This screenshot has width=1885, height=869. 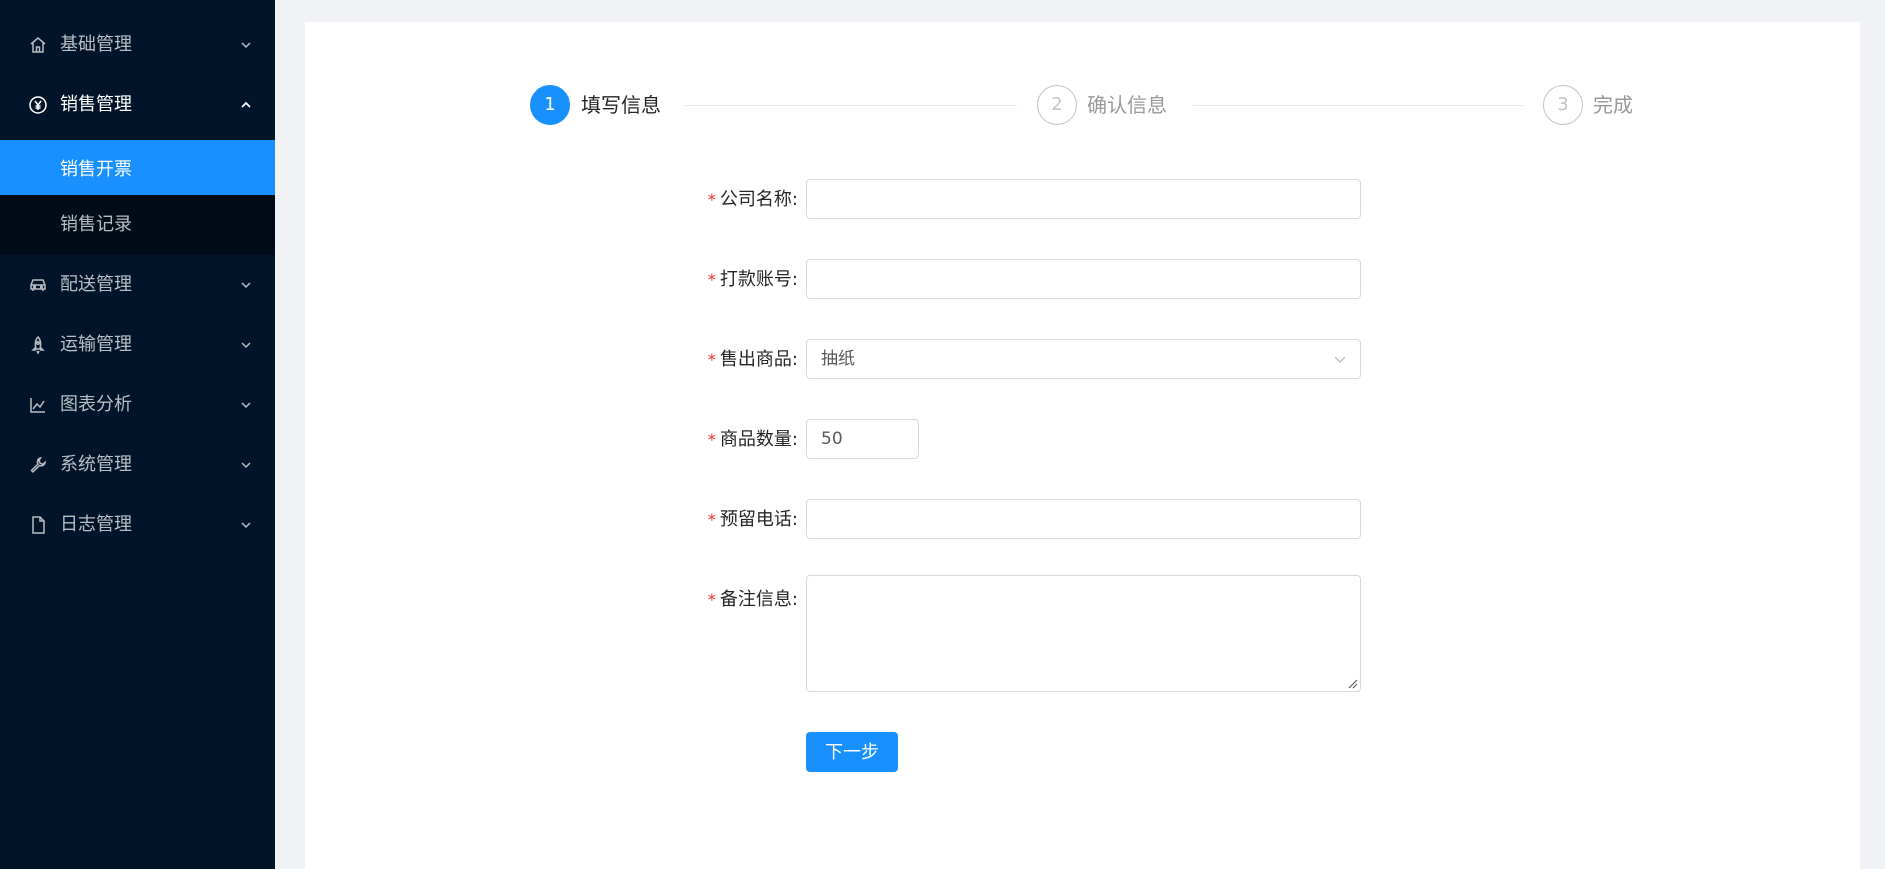 I want to click on quantity-input: 50, so click(x=862, y=439).